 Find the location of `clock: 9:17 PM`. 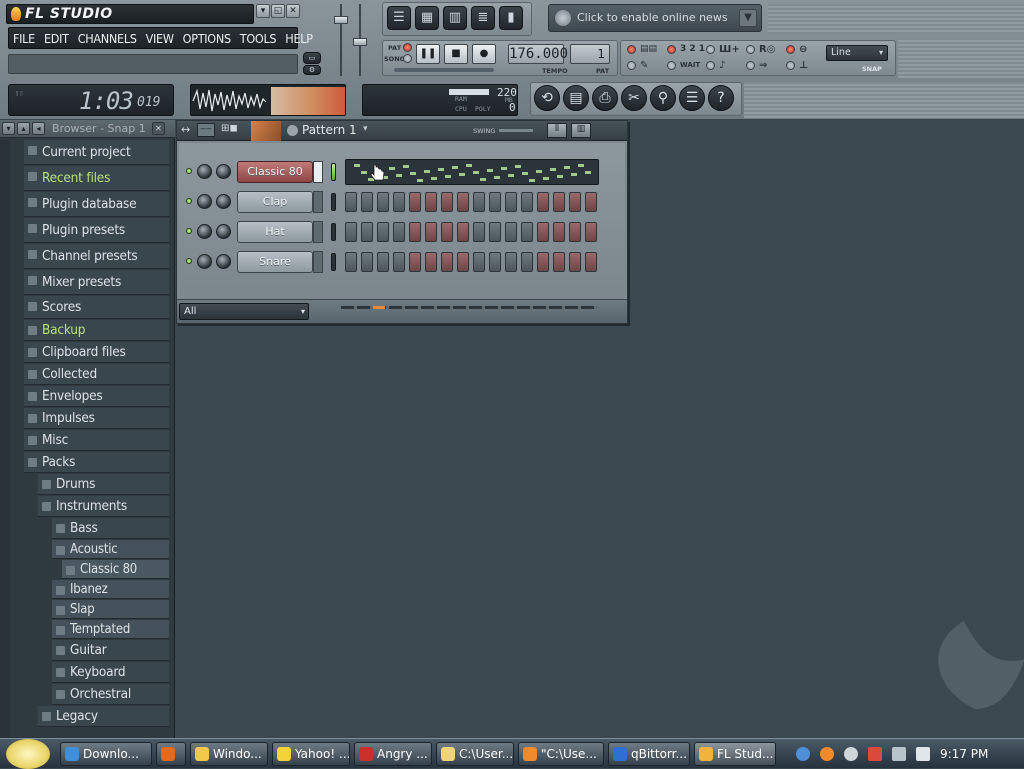

clock: 9:17 PM is located at coordinates (964, 754).